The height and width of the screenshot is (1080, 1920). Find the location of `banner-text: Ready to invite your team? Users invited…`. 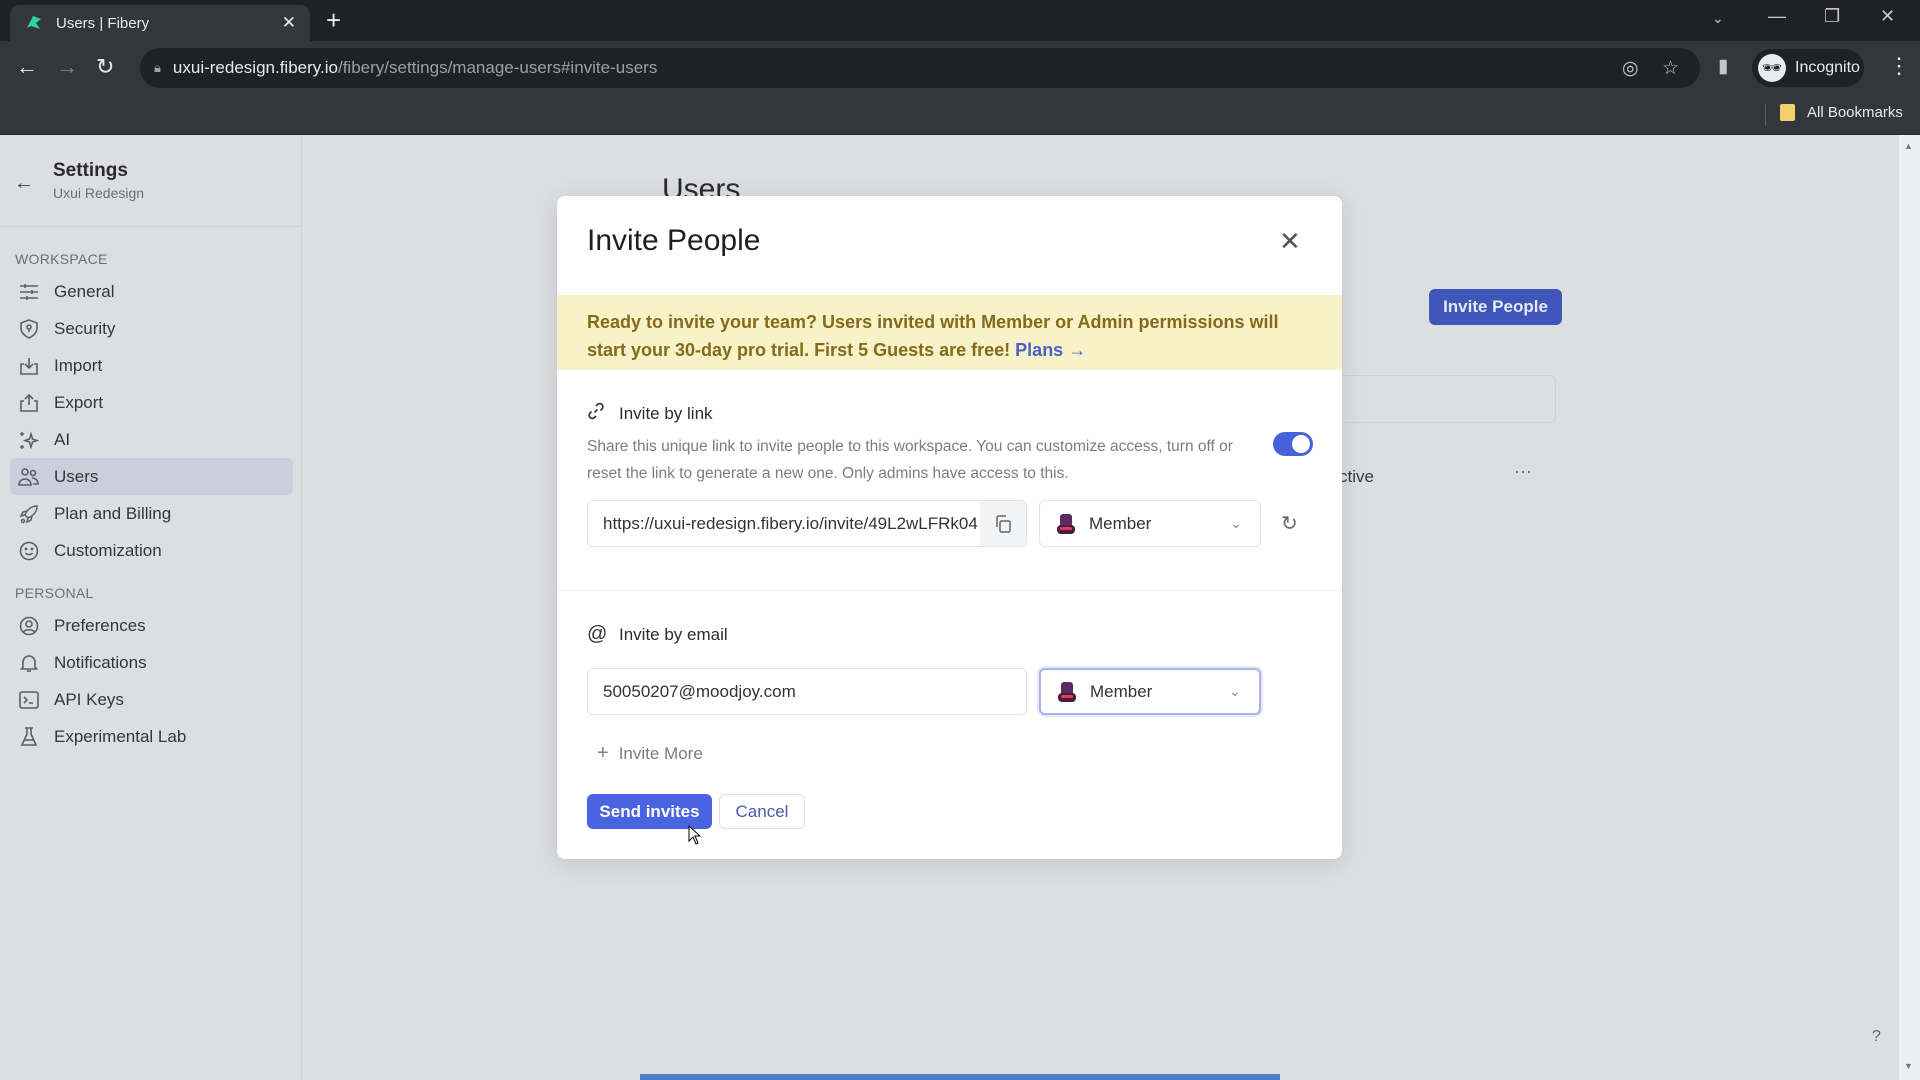

banner-text: Ready to invite your team? Users invited… is located at coordinates (933, 336).